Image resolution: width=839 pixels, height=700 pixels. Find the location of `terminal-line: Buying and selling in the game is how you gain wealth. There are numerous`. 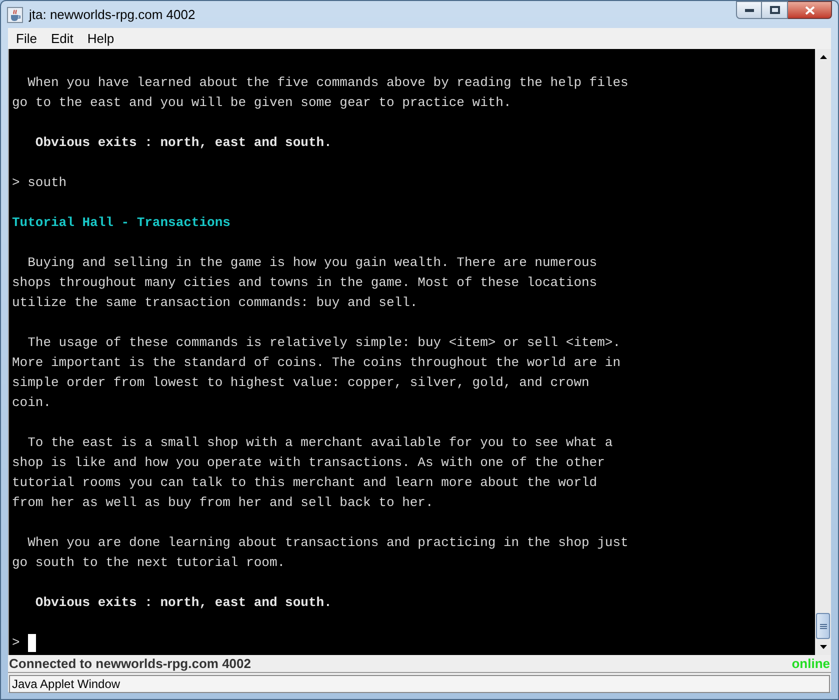

terminal-line: Buying and selling in the game is how you gain wealth. There are numerous is located at coordinates (312, 263).